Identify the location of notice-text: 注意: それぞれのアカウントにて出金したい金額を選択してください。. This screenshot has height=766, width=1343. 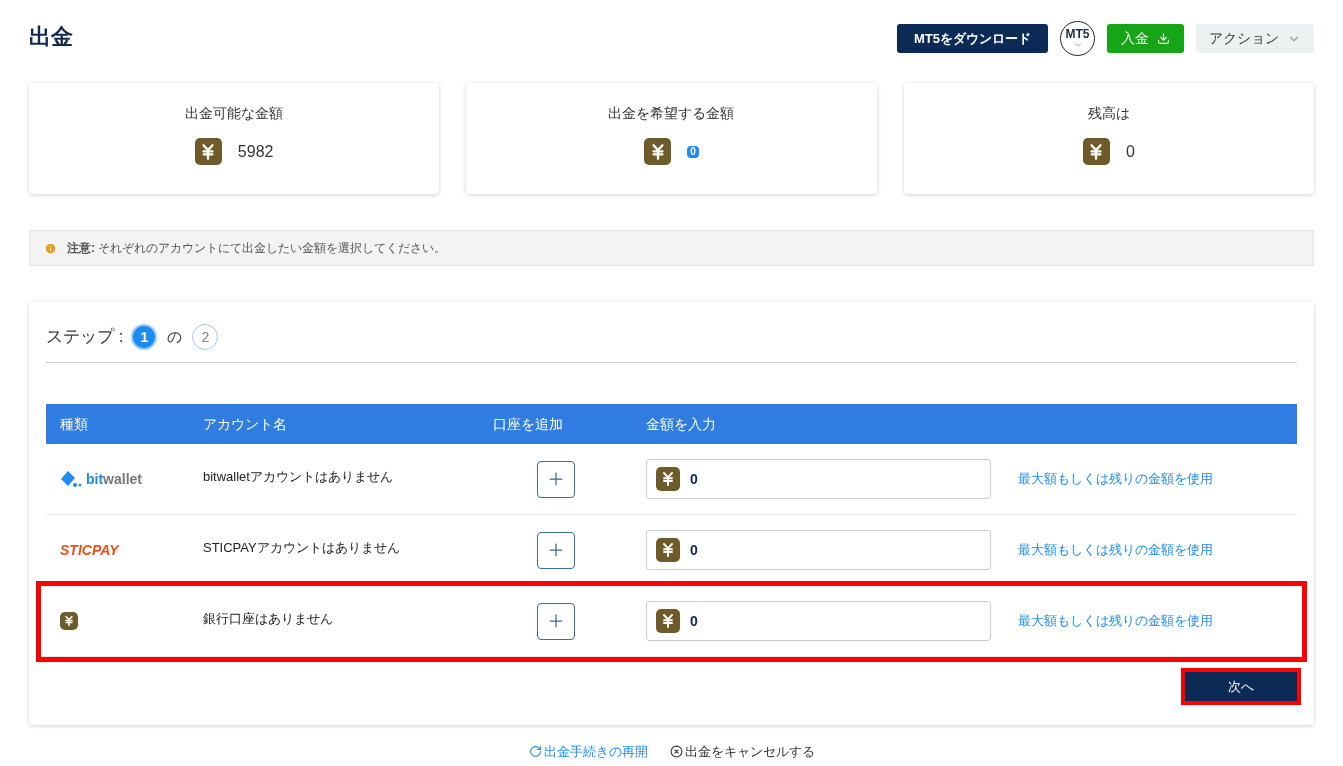
(257, 248).